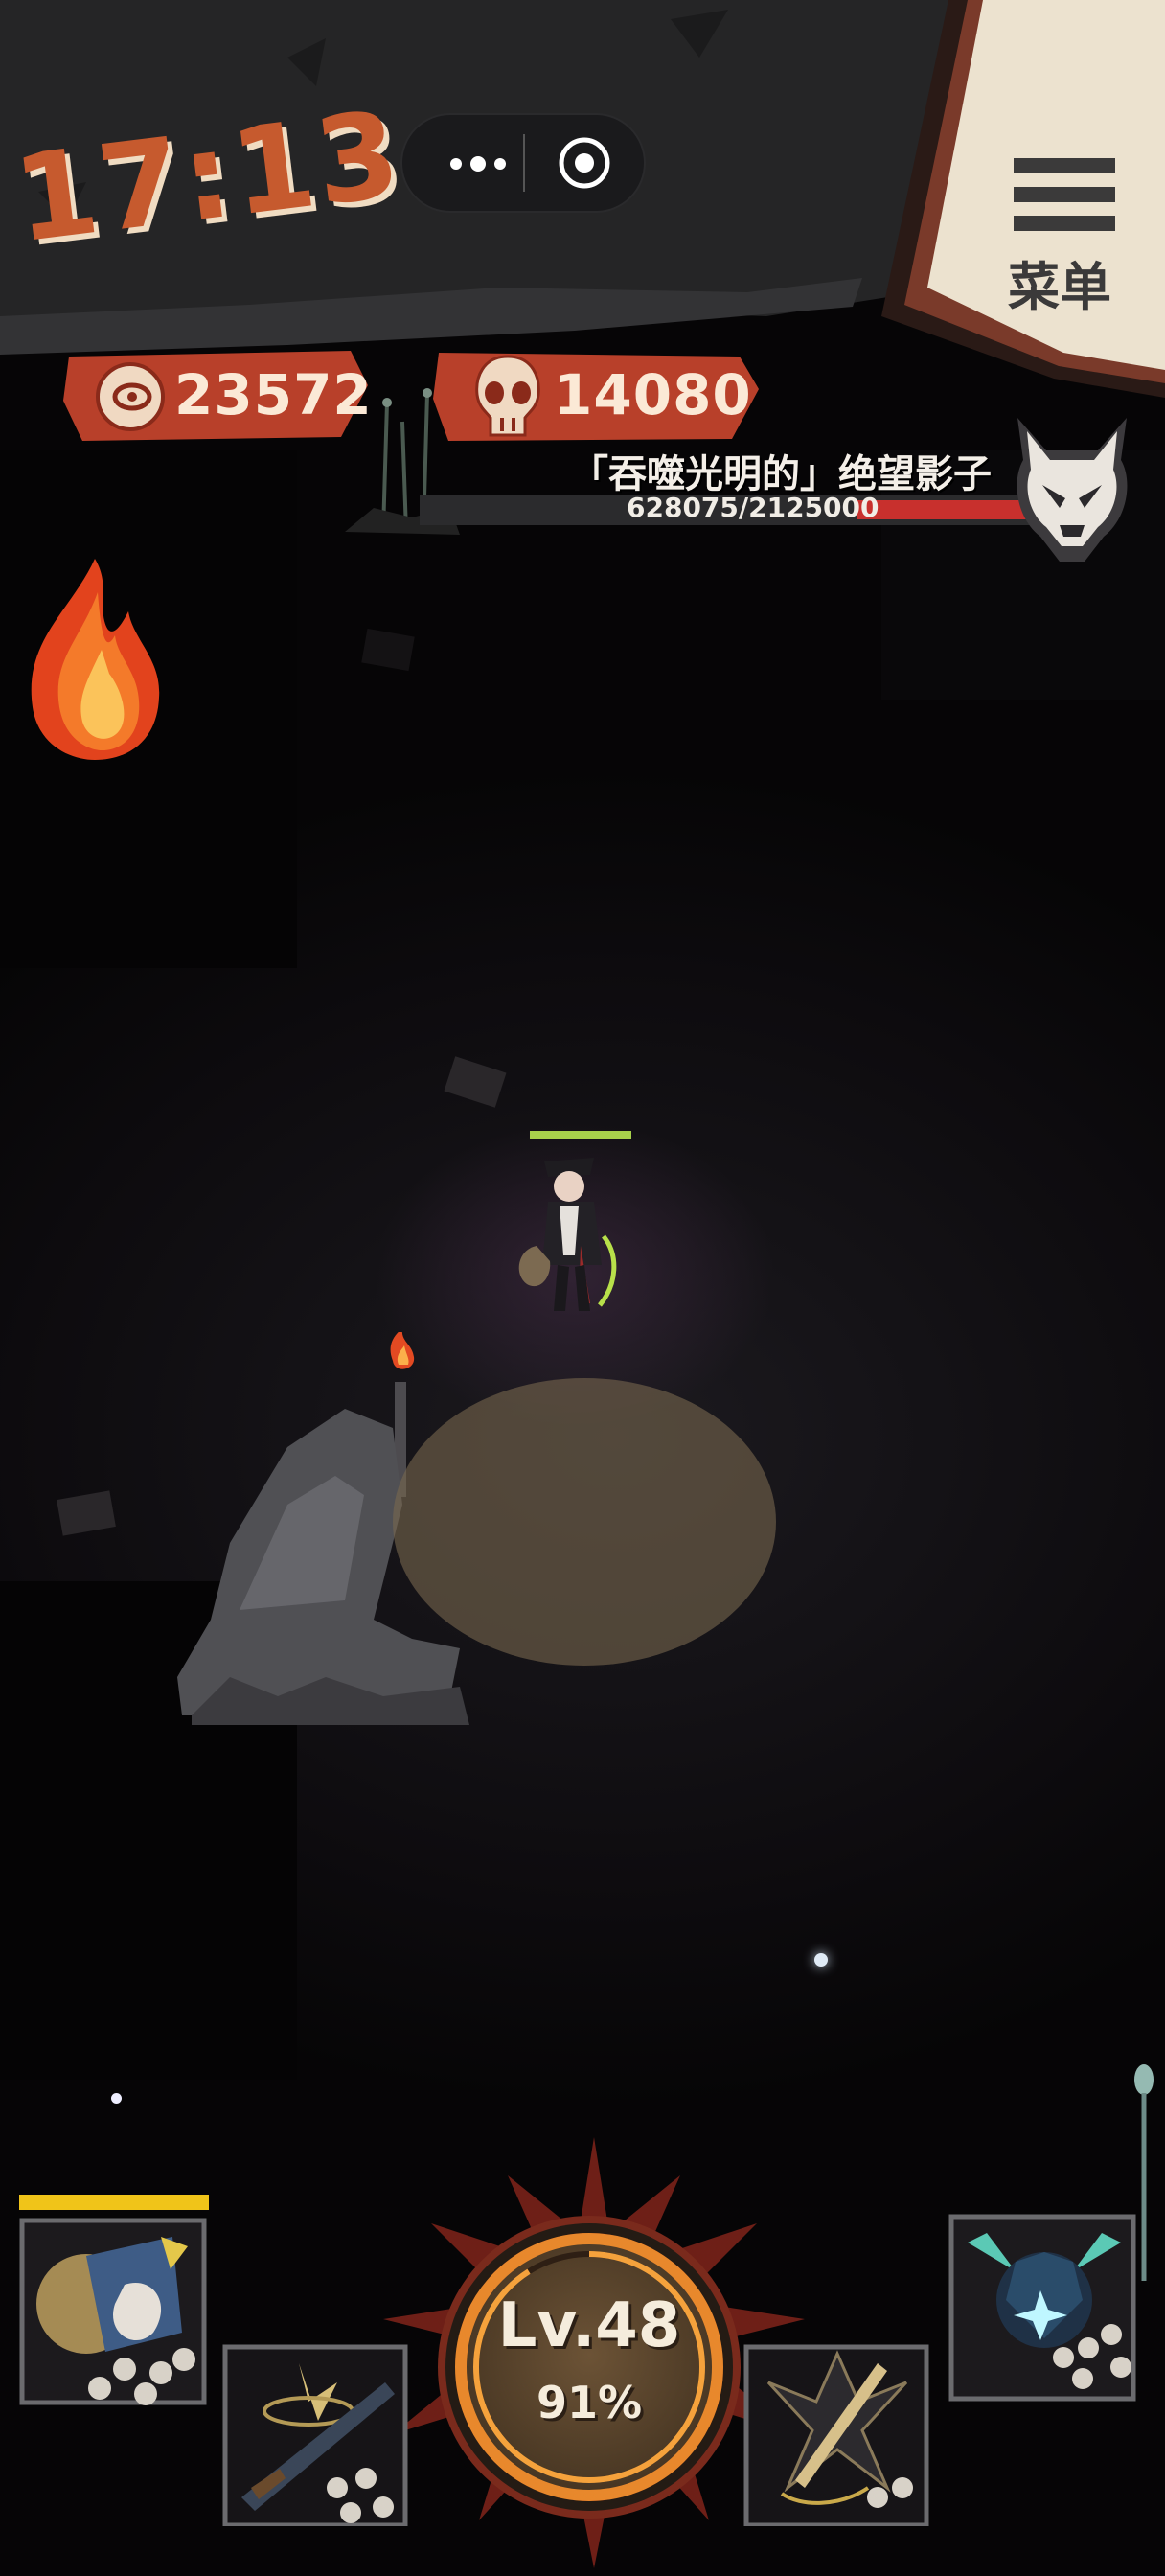  What do you see at coordinates (130, 397) in the screenshot?
I see `eye-coin-icon` at bounding box center [130, 397].